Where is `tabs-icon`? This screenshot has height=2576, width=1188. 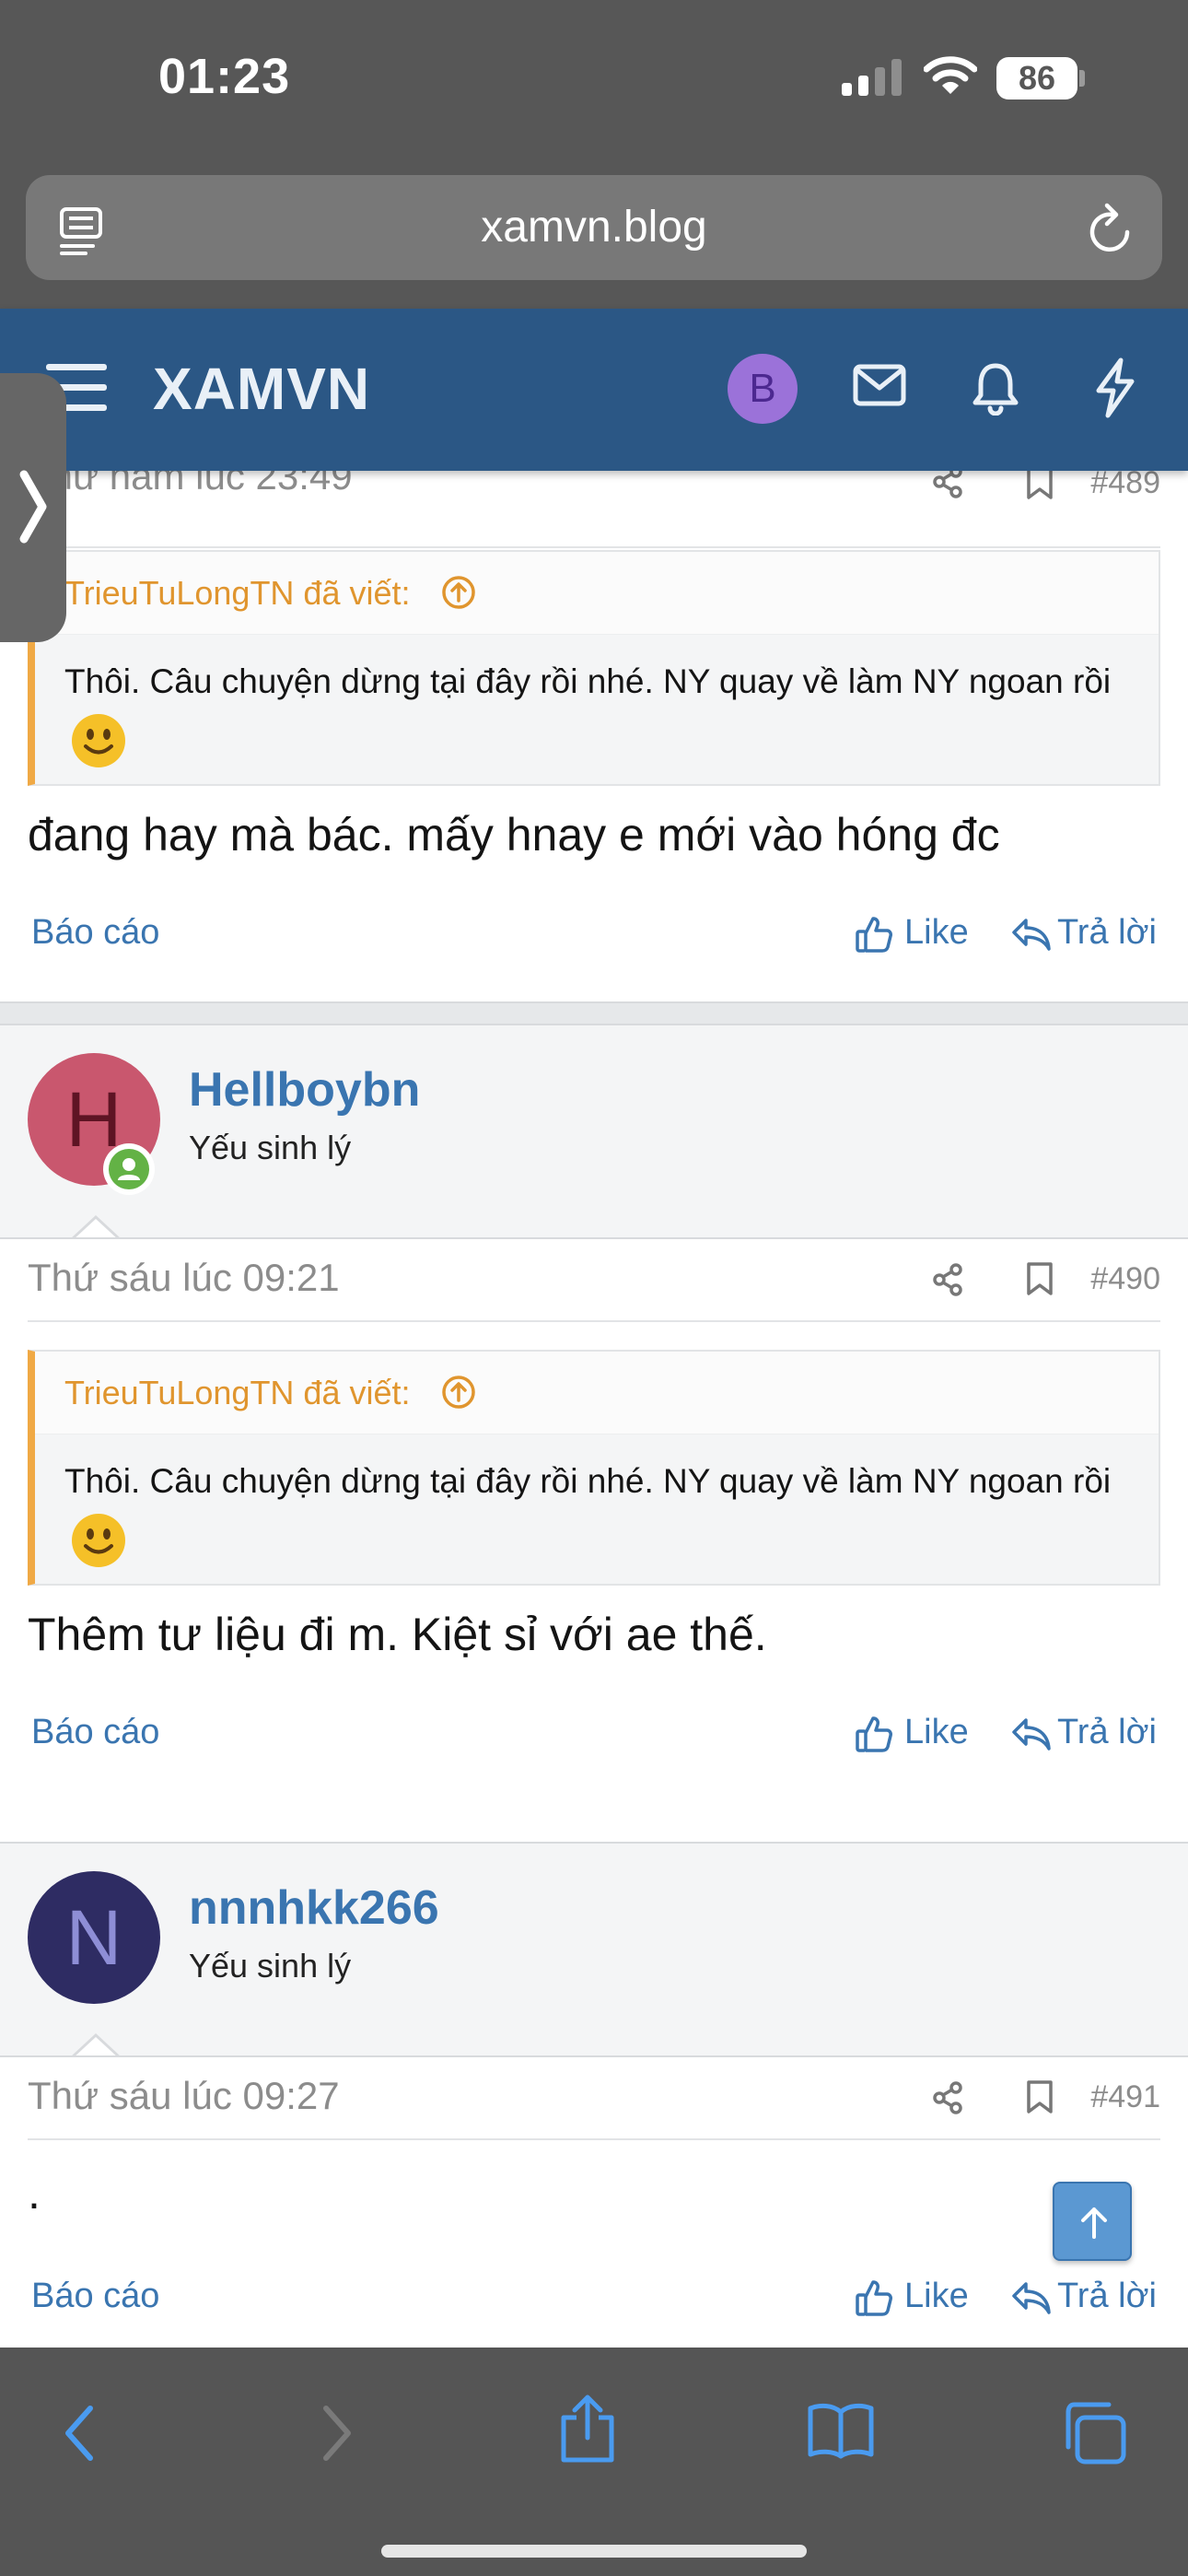
tabs-icon is located at coordinates (1096, 2433).